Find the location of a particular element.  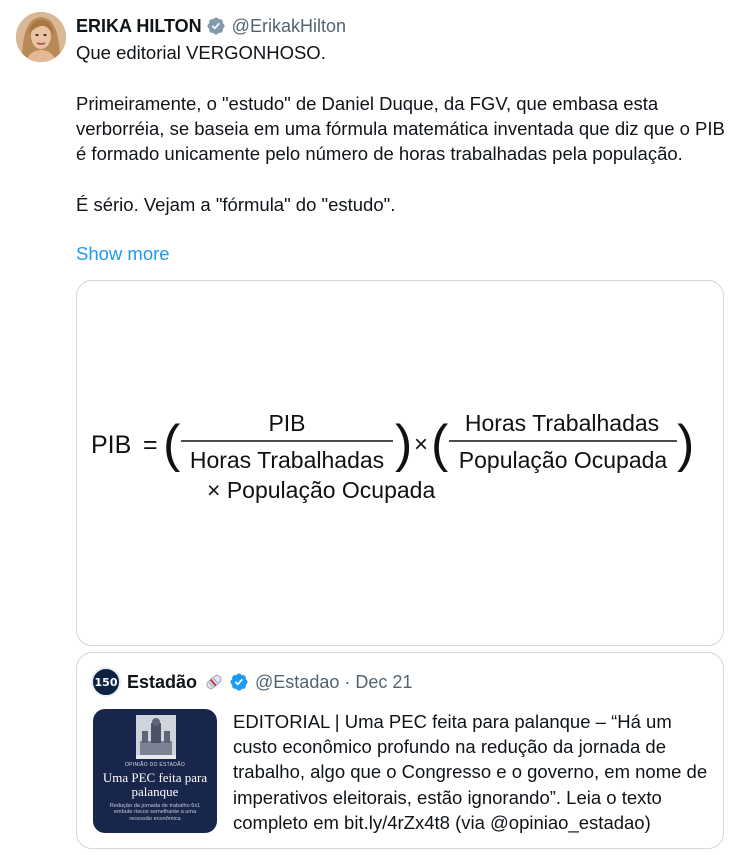

author-handle: @ErikakHilton is located at coordinates (289, 26).